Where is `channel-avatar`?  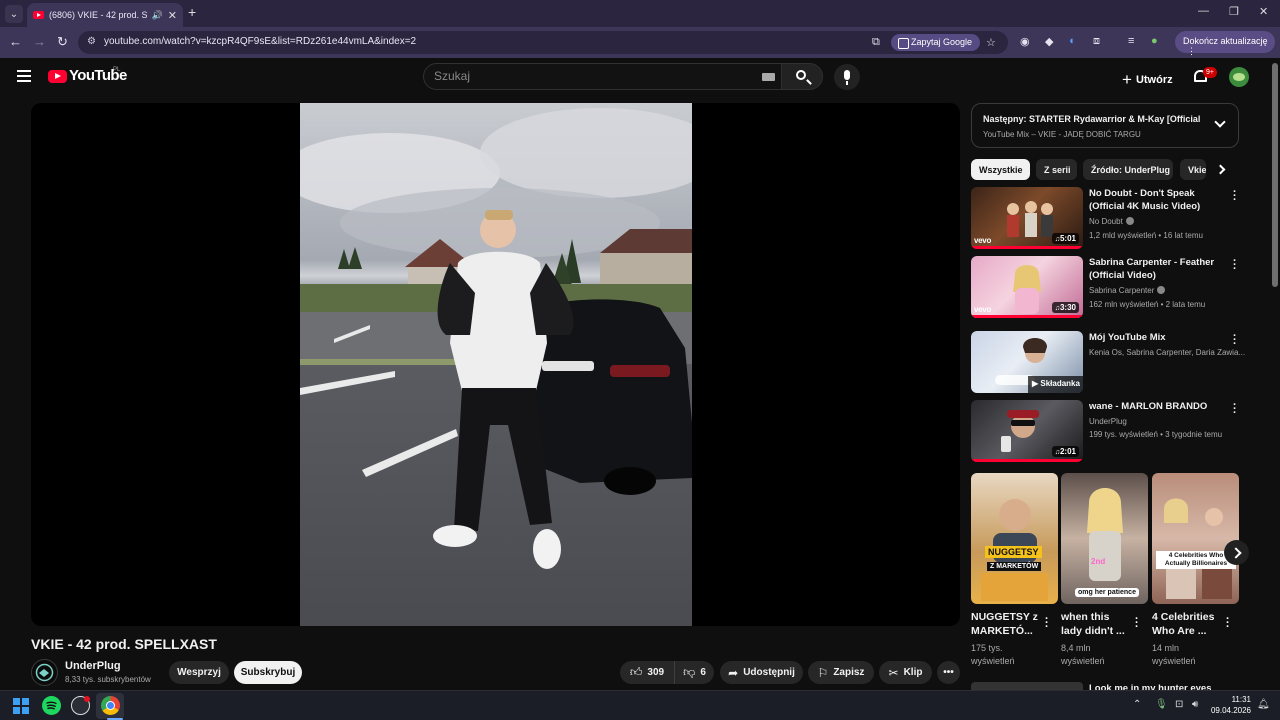 channel-avatar is located at coordinates (44, 672).